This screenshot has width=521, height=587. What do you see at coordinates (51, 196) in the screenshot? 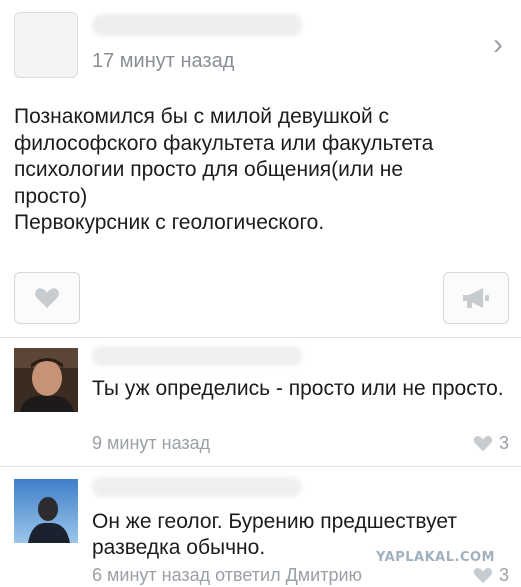
I see `post-text-line: просто)` at bounding box center [51, 196].